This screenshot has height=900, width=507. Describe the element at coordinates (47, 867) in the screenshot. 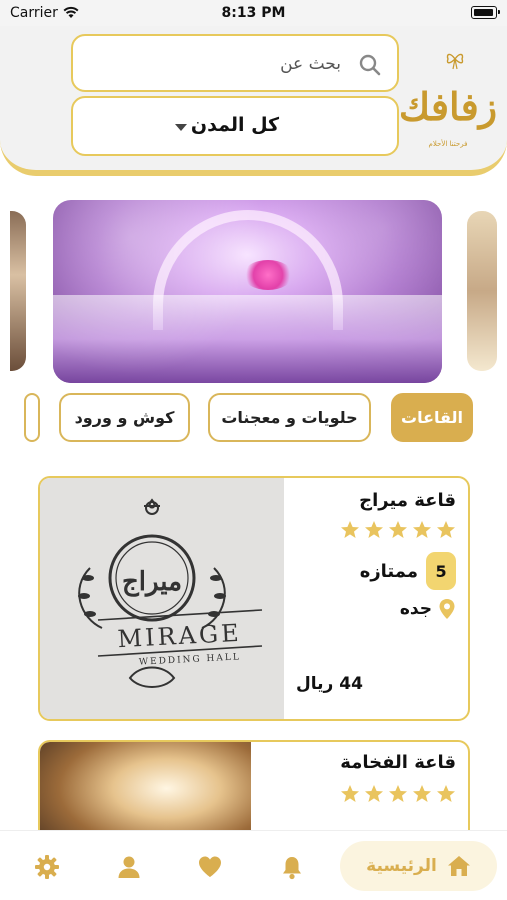

I see `gear-icon` at that location.